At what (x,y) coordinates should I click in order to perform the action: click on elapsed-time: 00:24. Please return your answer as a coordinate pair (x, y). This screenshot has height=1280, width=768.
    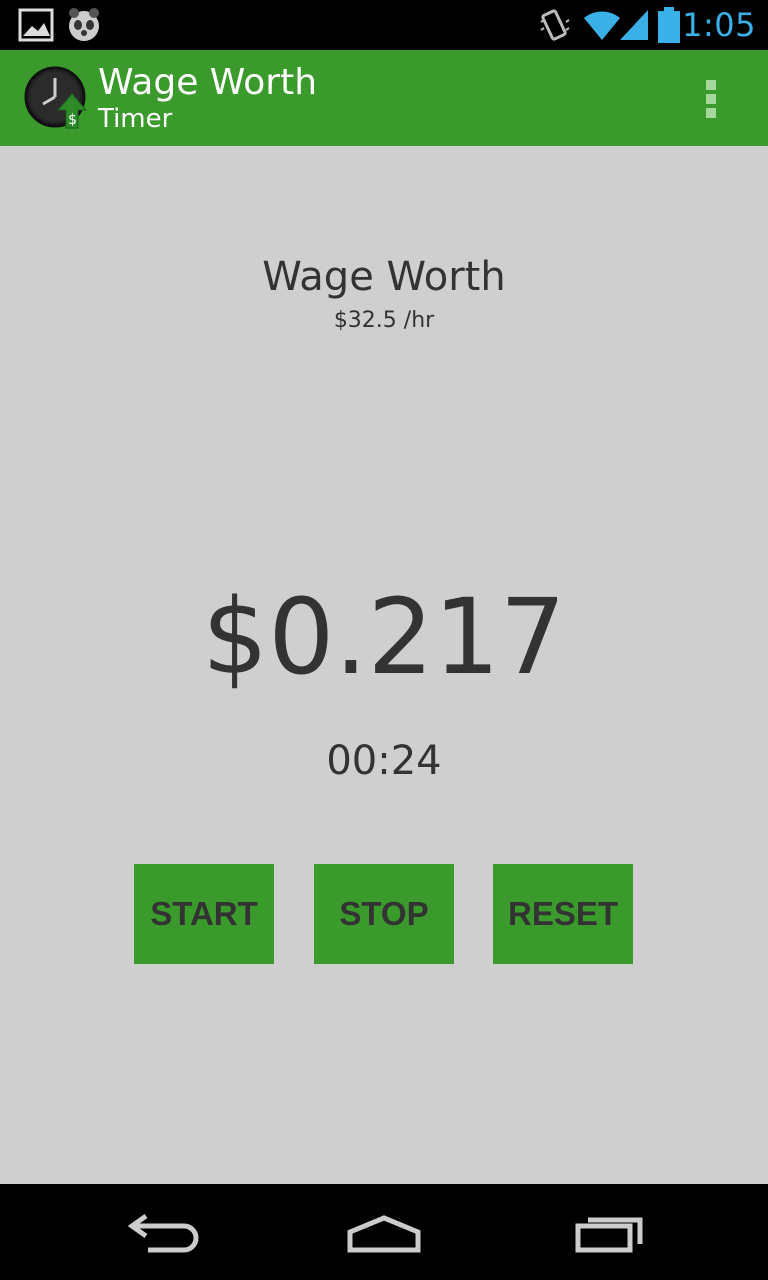
    Looking at the image, I should click on (384, 761).